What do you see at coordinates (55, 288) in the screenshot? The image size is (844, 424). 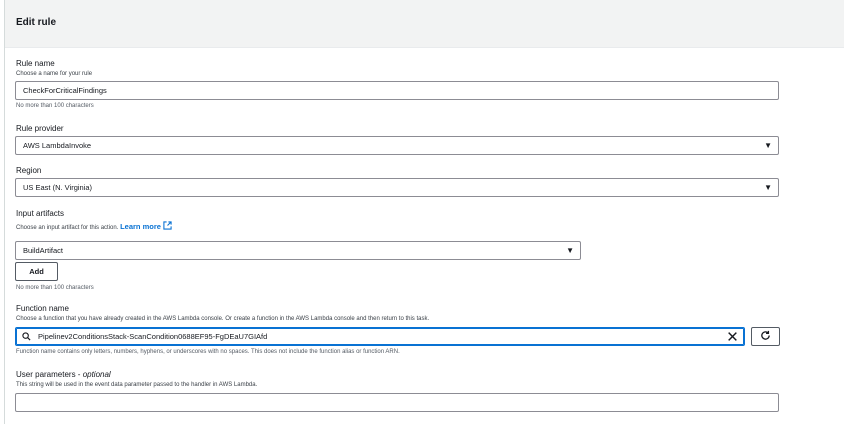 I see `input-artifacts-constraint: No more than 100 characters` at bounding box center [55, 288].